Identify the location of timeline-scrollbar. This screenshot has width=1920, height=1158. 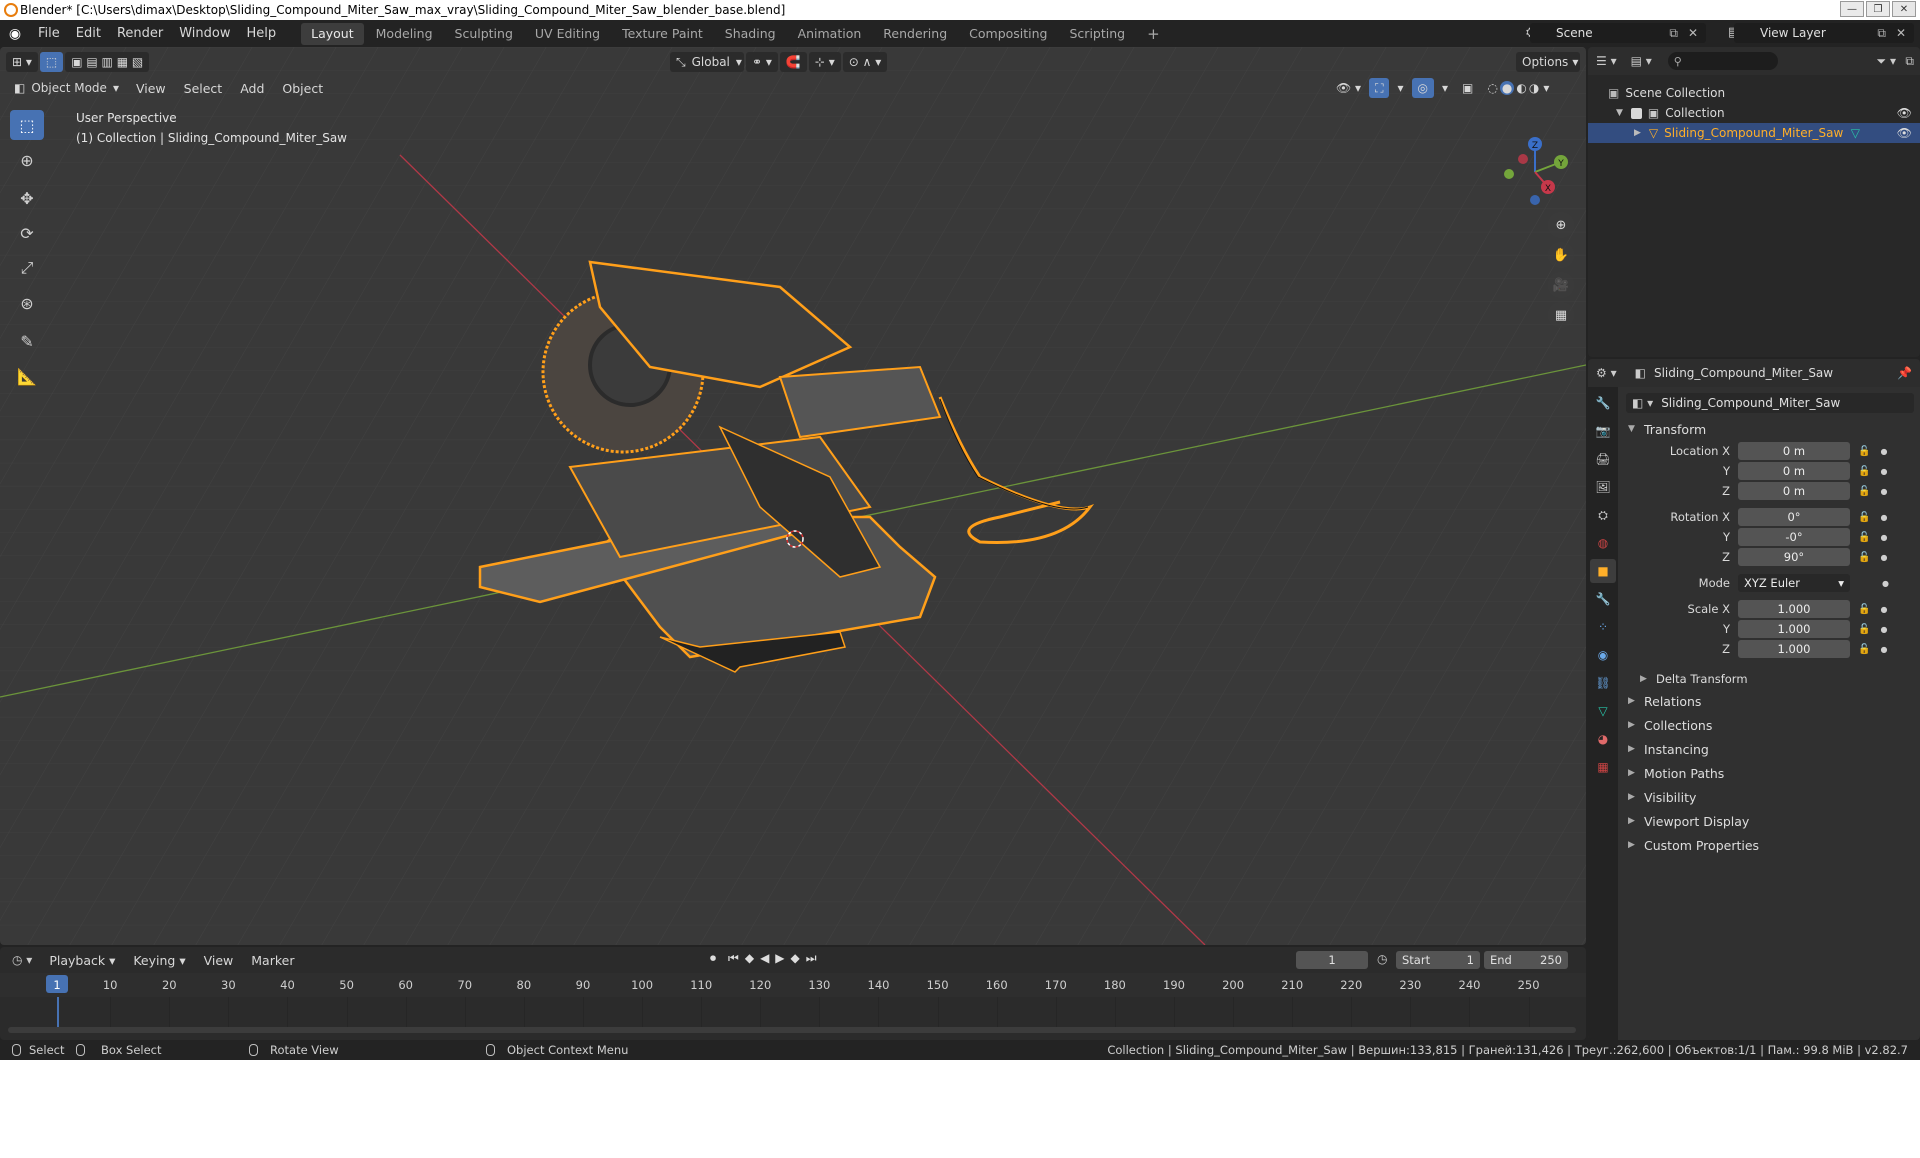
(792, 1030).